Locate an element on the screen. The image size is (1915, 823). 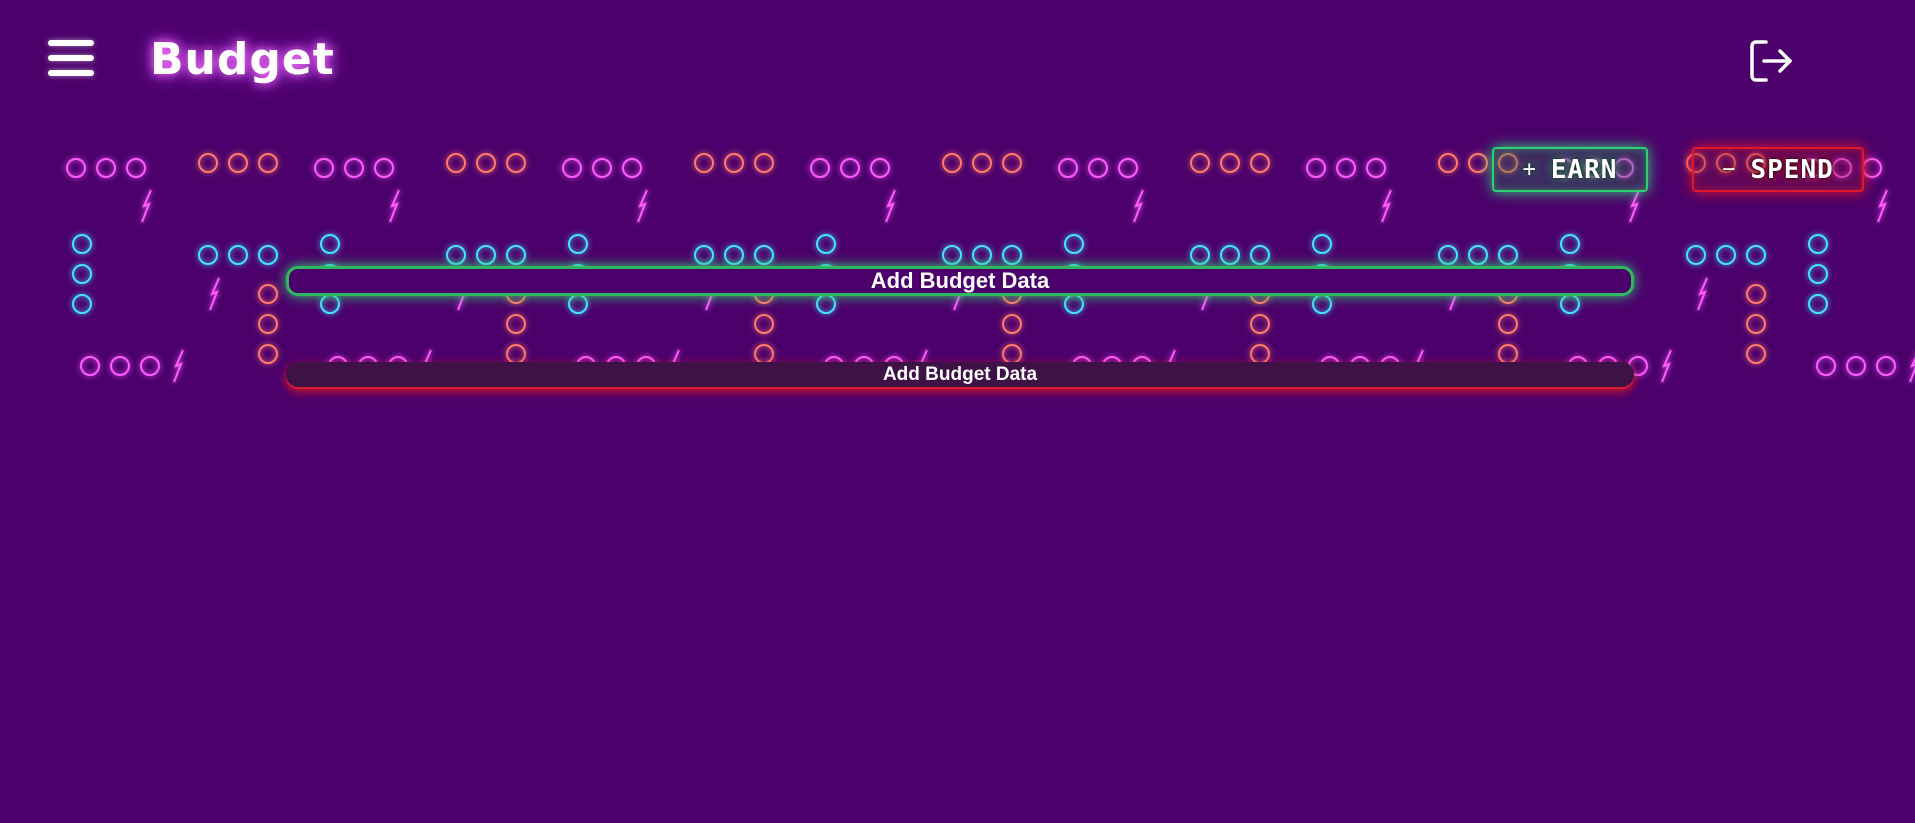
app-header: Budget is located at coordinates (957, 60).